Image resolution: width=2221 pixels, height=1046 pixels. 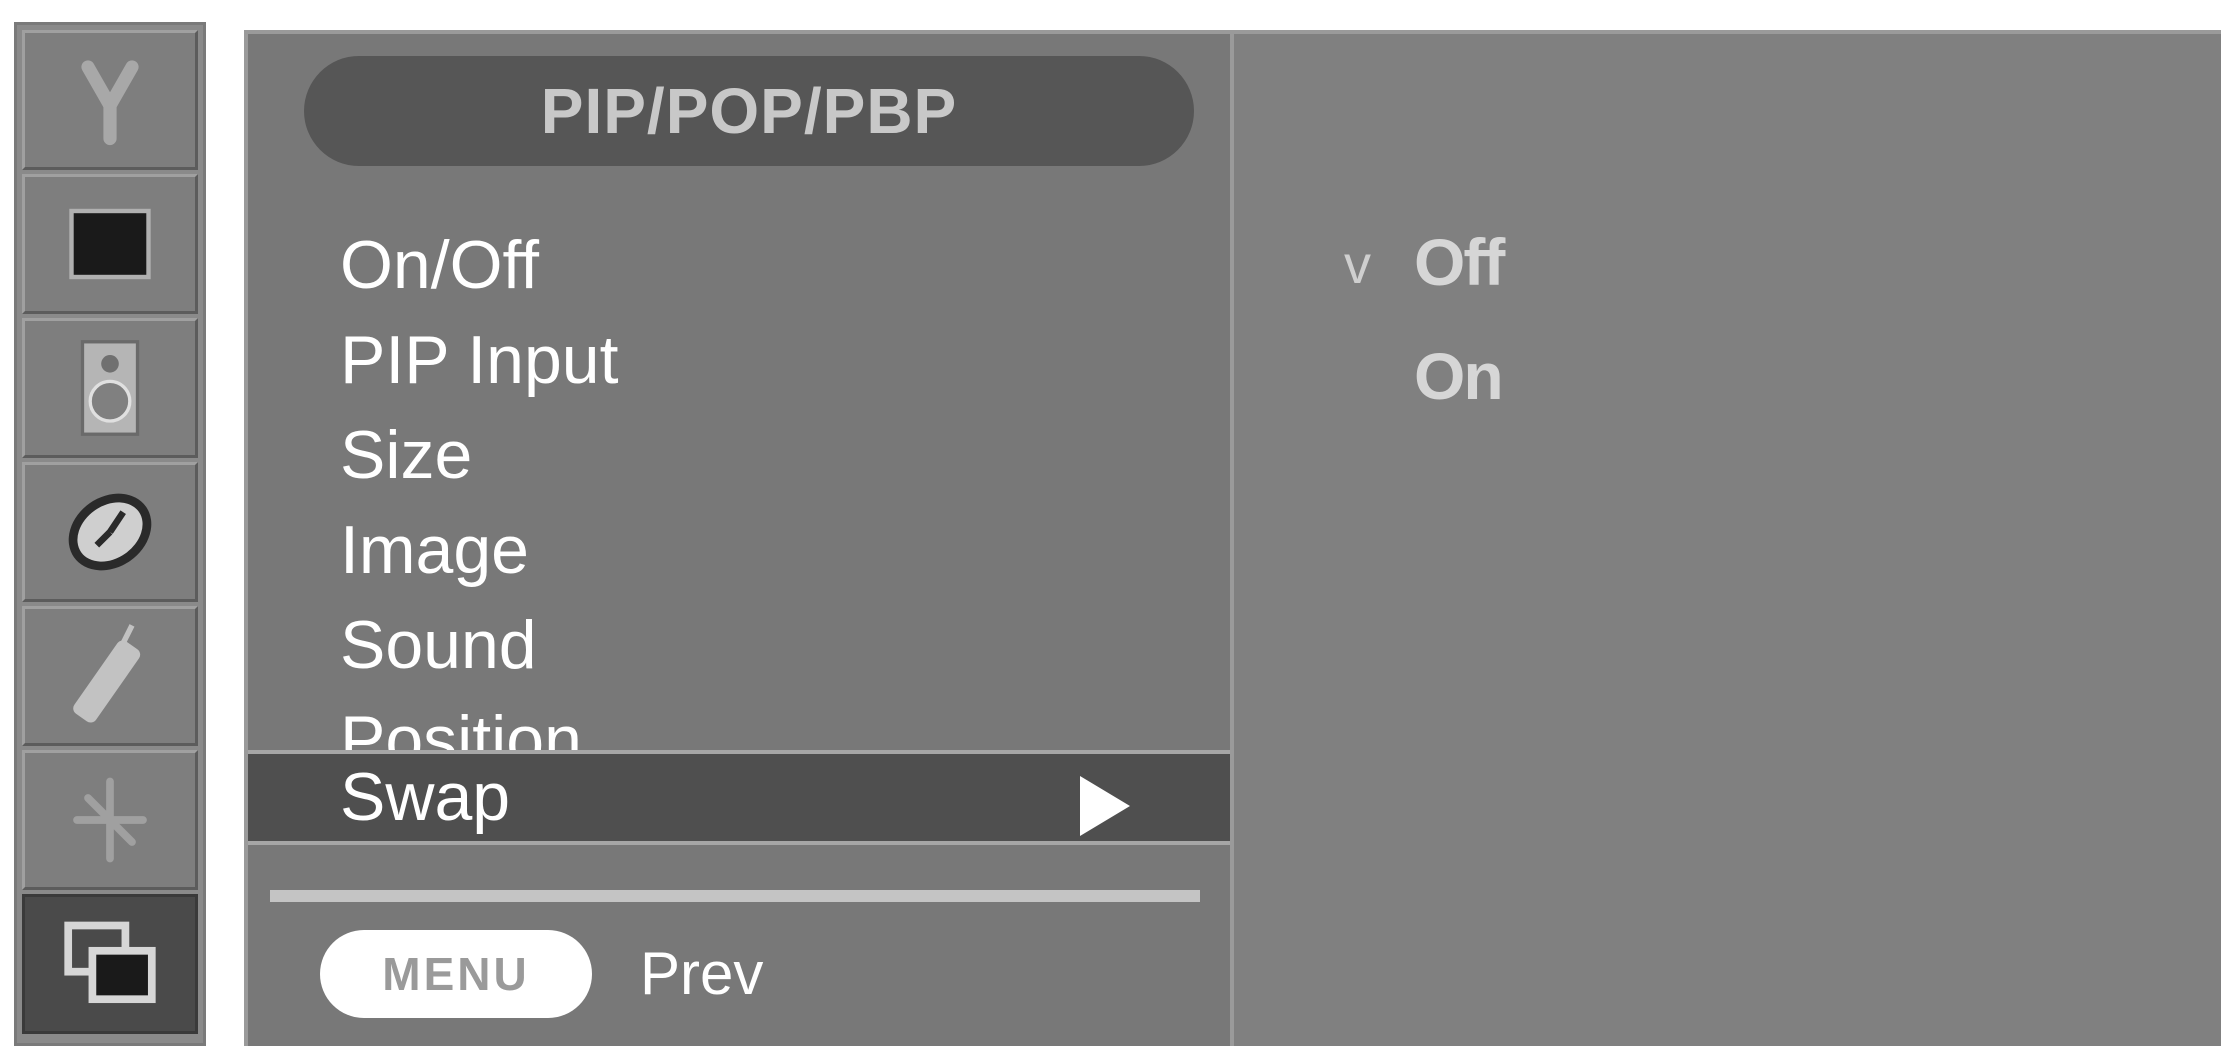 What do you see at coordinates (456, 974) in the screenshot?
I see `menu-button: MENU` at bounding box center [456, 974].